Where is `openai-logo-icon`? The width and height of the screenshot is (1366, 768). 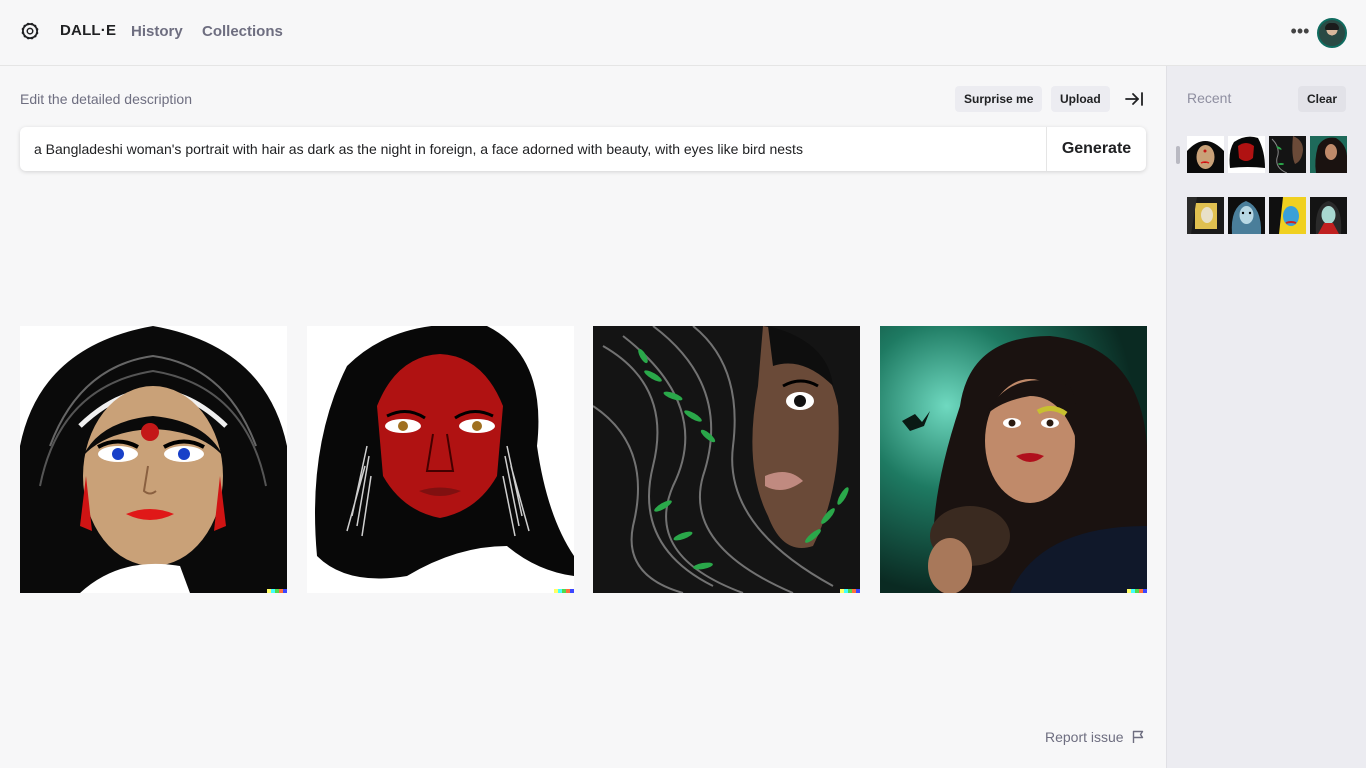
openai-logo-icon is located at coordinates (30, 32).